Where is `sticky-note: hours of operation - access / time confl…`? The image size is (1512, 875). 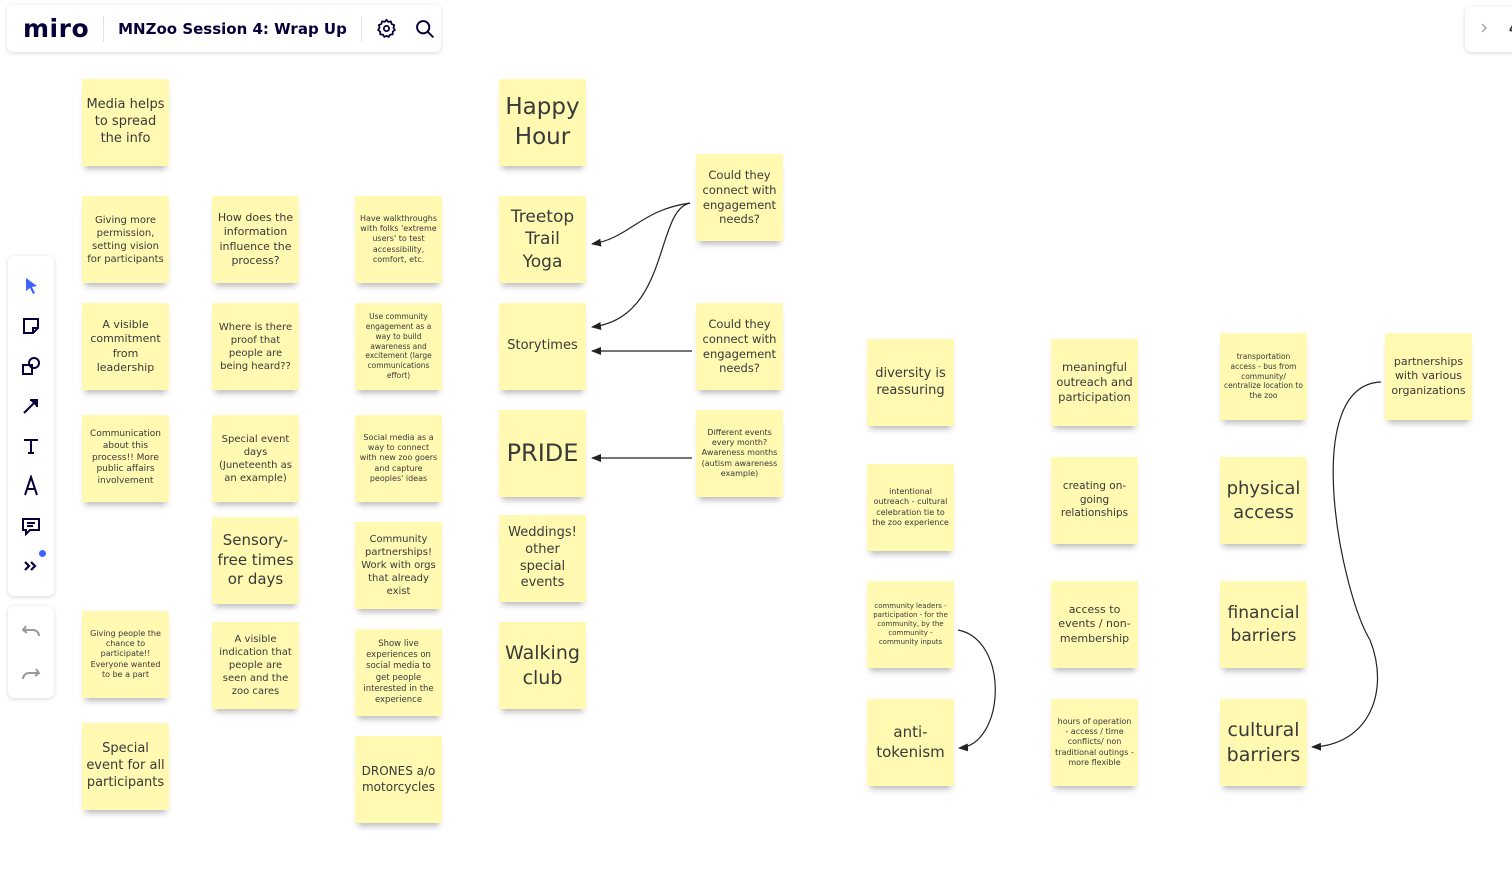 sticky-note: hours of operation - access / time confl… is located at coordinates (1094, 742).